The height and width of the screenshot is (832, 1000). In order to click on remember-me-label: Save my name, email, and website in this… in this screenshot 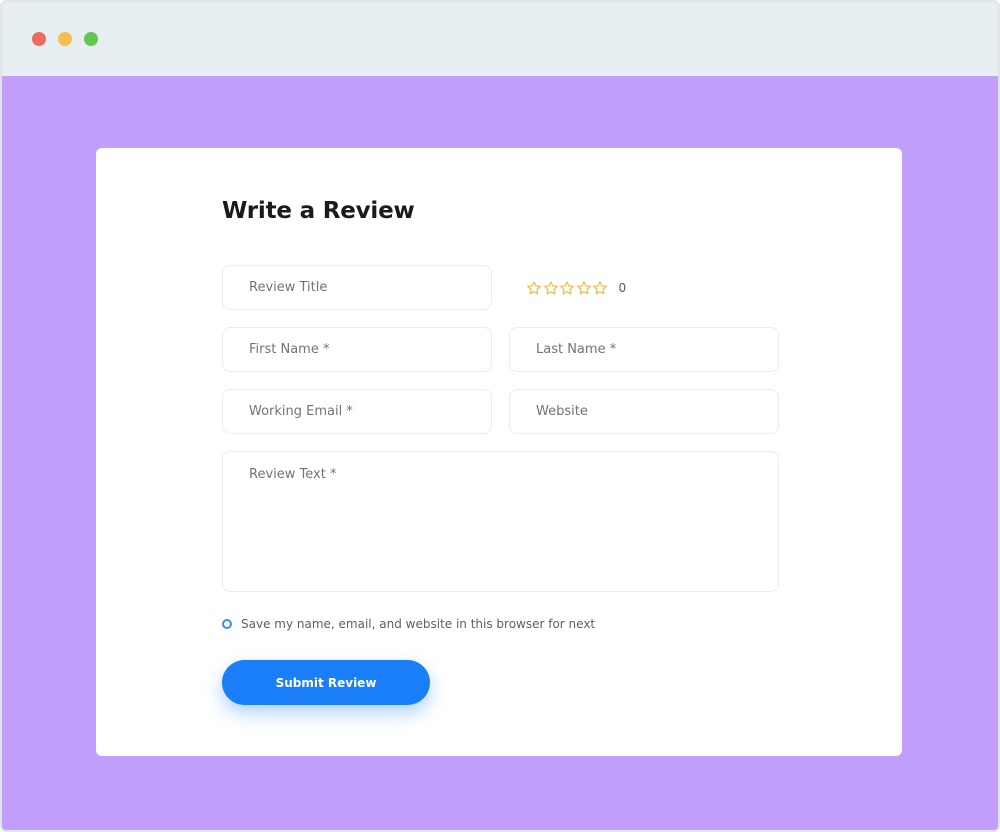, I will do `click(418, 624)`.